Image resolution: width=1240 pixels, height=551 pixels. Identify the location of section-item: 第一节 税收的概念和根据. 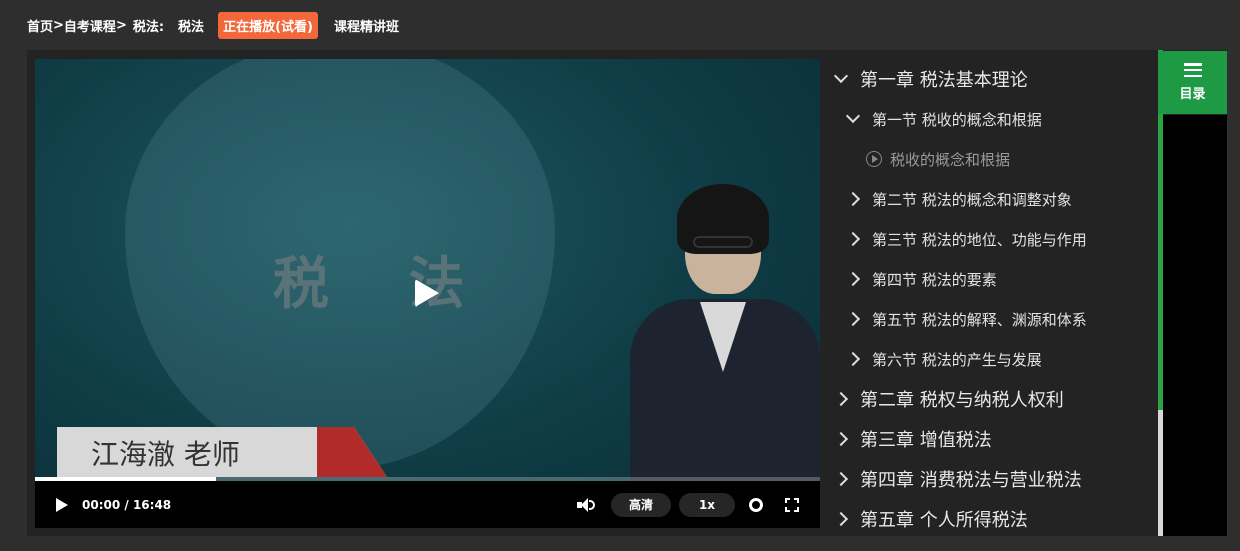
(943, 119).